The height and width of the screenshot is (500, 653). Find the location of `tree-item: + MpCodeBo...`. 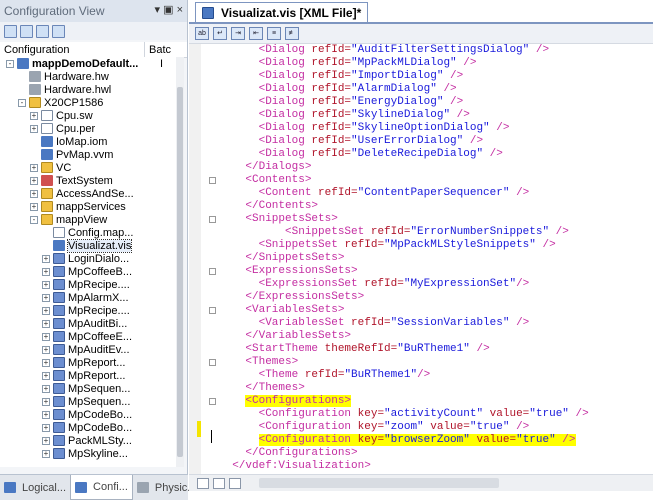

tree-item: + MpCodeBo... is located at coordinates (87, 427).